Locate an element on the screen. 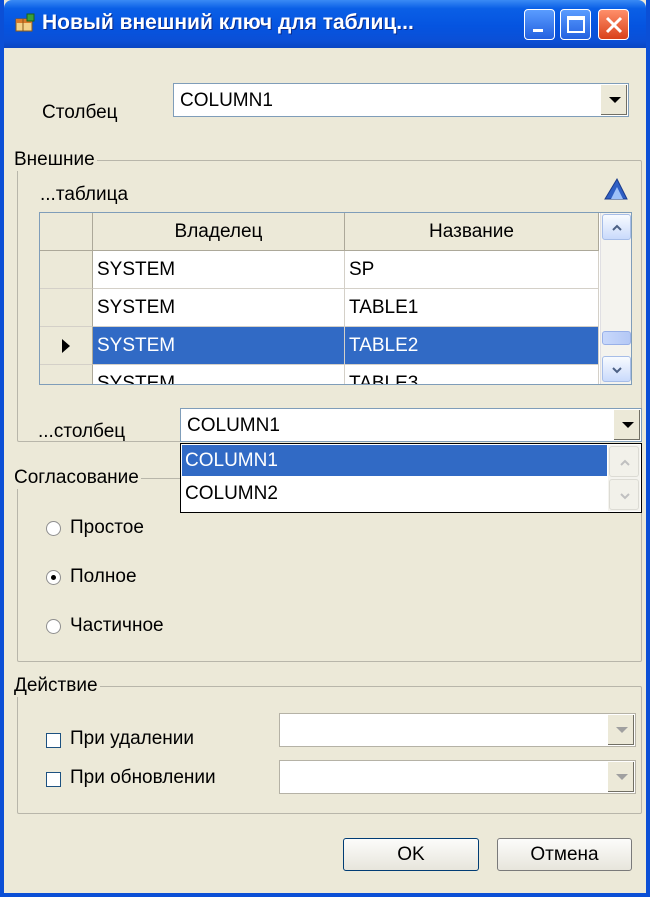  minimize-icon is located at coordinates (538, 30).